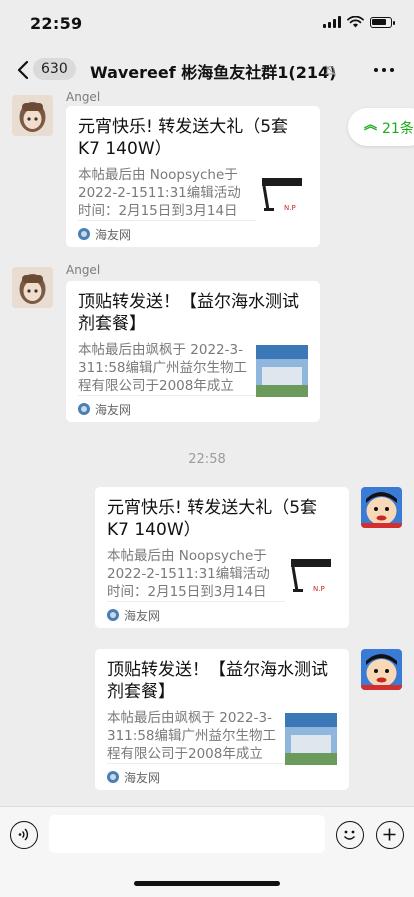  What do you see at coordinates (213, 71) in the screenshot?
I see `chat-title: Wavereef 彬海鱼友社群1(214)` at bounding box center [213, 71].